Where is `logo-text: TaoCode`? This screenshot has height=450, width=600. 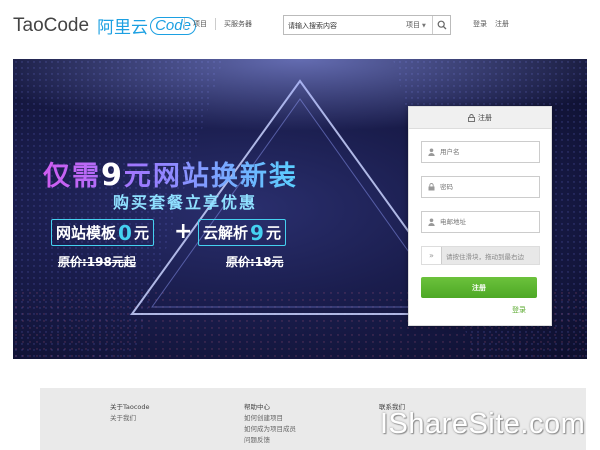 logo-text: TaoCode is located at coordinates (51, 25).